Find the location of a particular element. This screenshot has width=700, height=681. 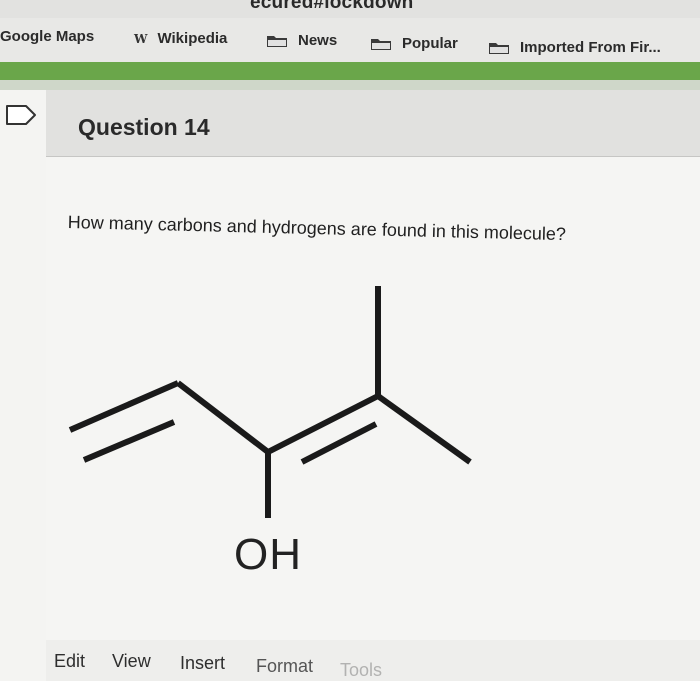

menu-format: Format is located at coordinates (284, 666).